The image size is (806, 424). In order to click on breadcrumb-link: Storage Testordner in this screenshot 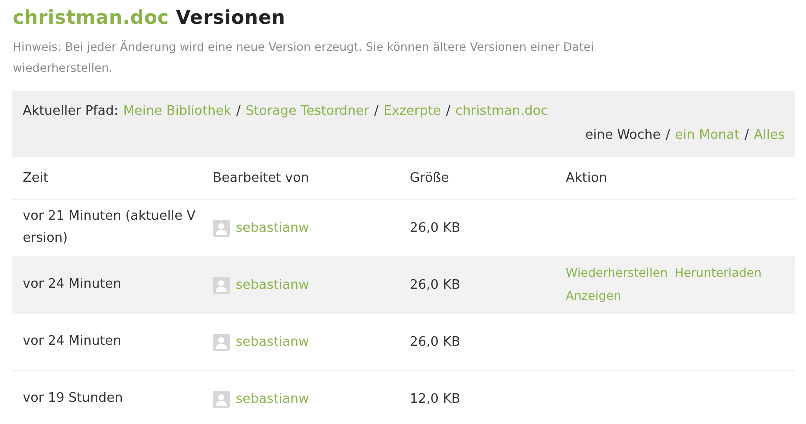, I will do `click(308, 112)`.